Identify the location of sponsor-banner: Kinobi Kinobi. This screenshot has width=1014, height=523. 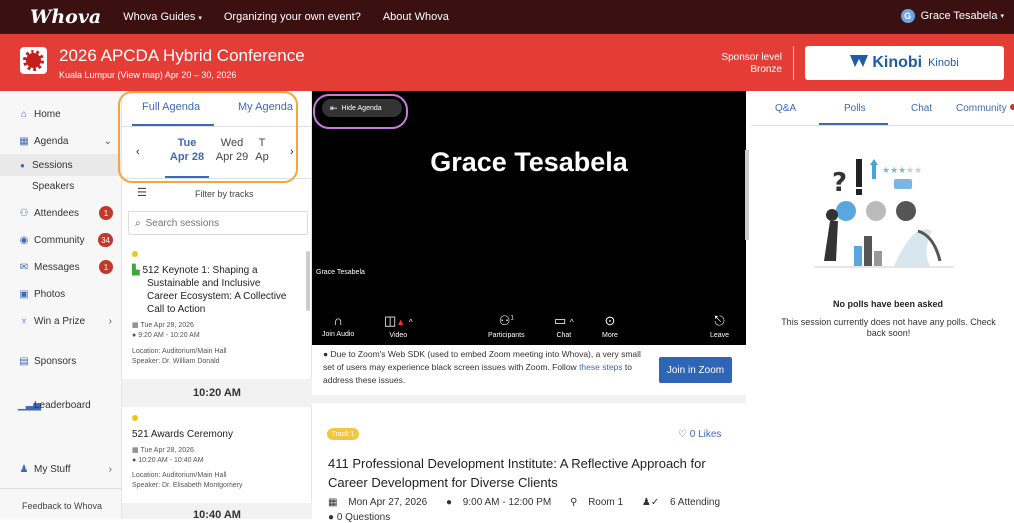
(904, 63).